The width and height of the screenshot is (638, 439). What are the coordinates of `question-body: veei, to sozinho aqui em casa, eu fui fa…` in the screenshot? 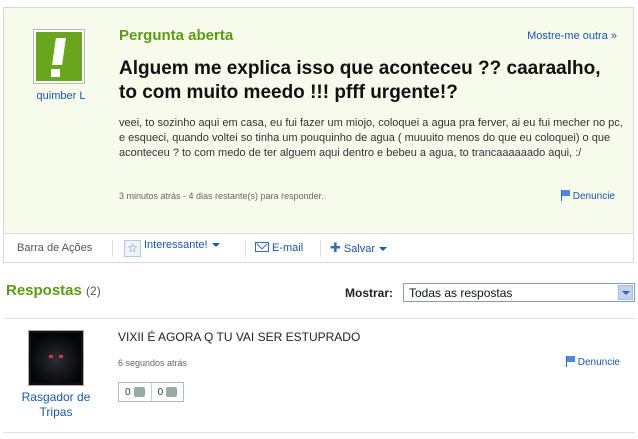 It's located at (371, 138).